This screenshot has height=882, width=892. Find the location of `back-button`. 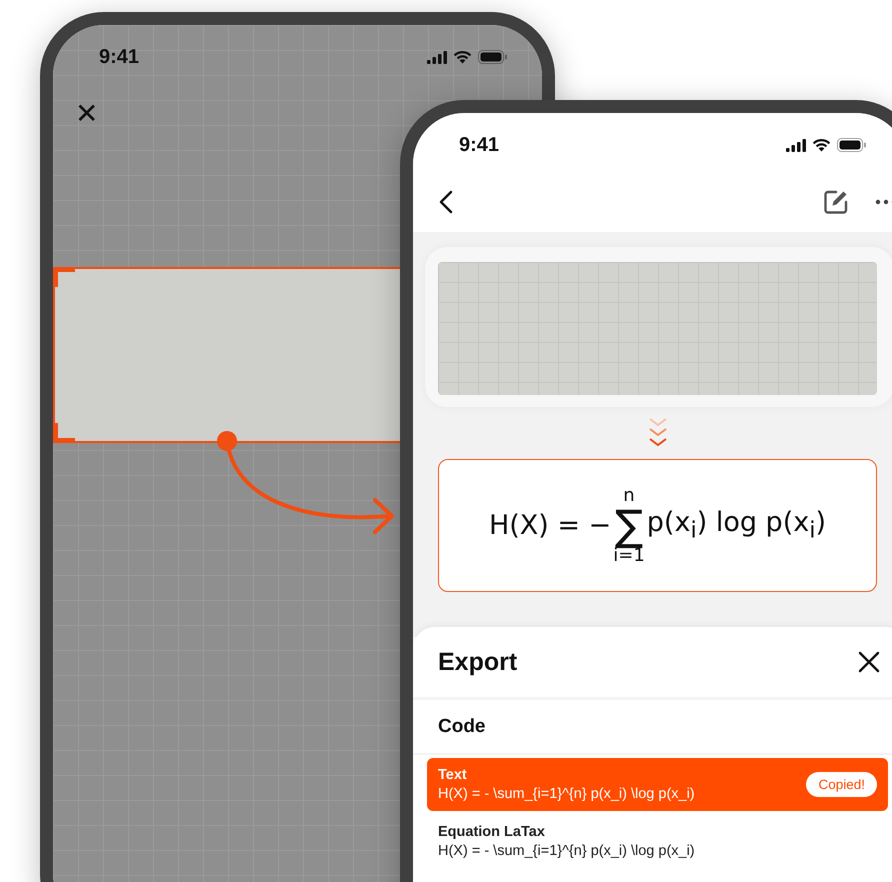

back-button is located at coordinates (446, 202).